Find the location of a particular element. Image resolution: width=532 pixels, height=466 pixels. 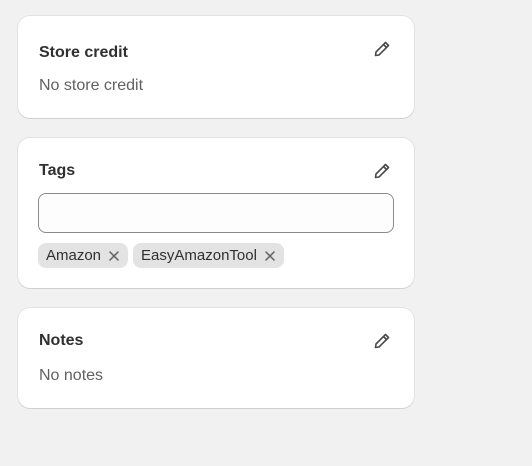

remove-tag-easyamazontool-button is located at coordinates (270, 256).